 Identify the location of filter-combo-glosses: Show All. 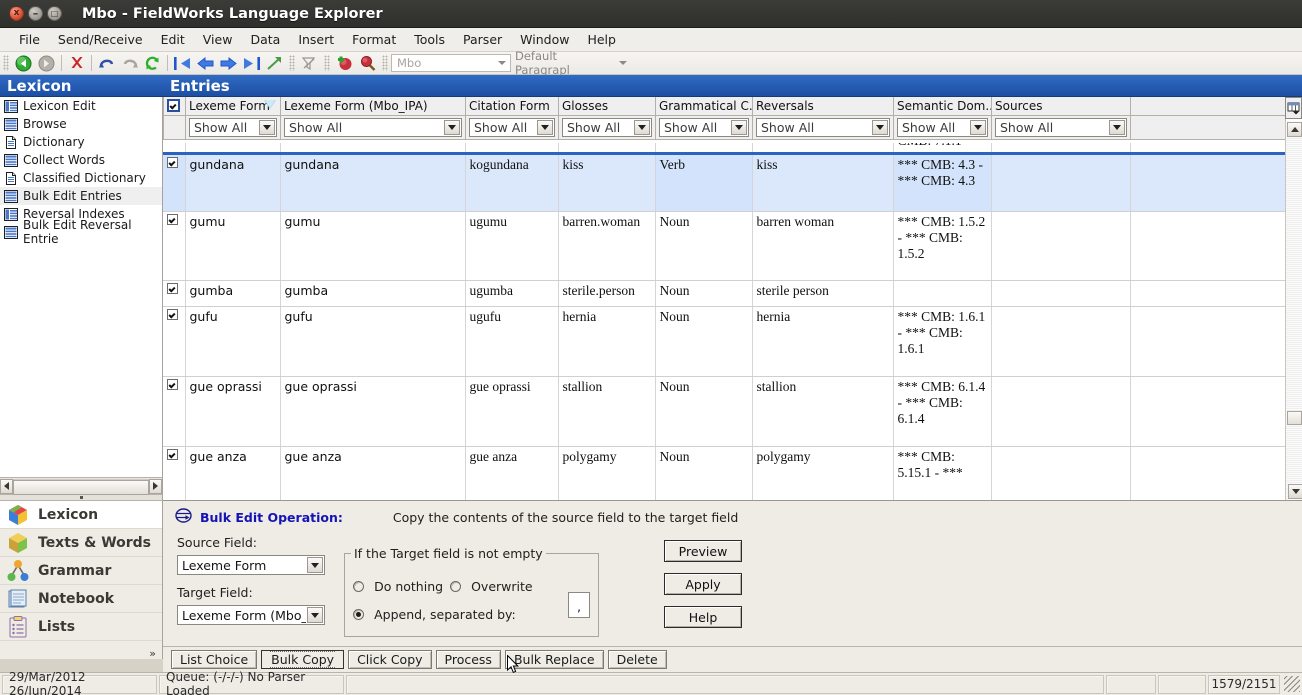
(607, 127).